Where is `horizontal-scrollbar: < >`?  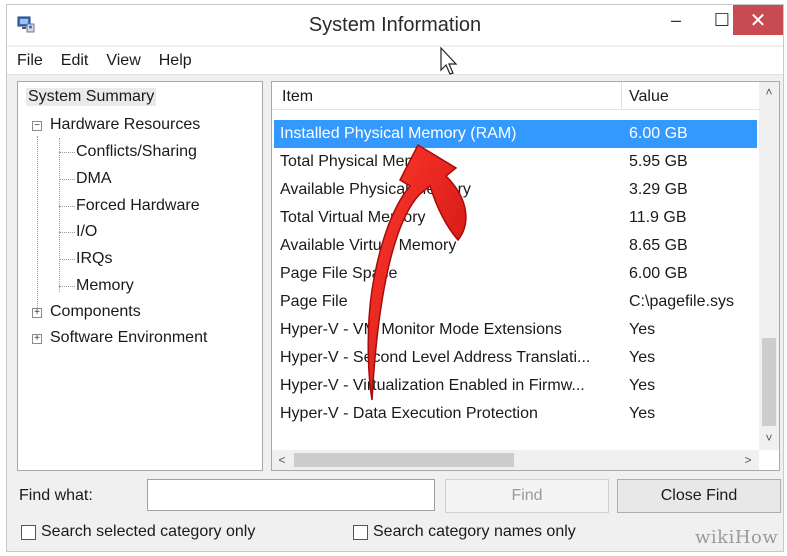 horizontal-scrollbar: < > is located at coordinates (515, 460).